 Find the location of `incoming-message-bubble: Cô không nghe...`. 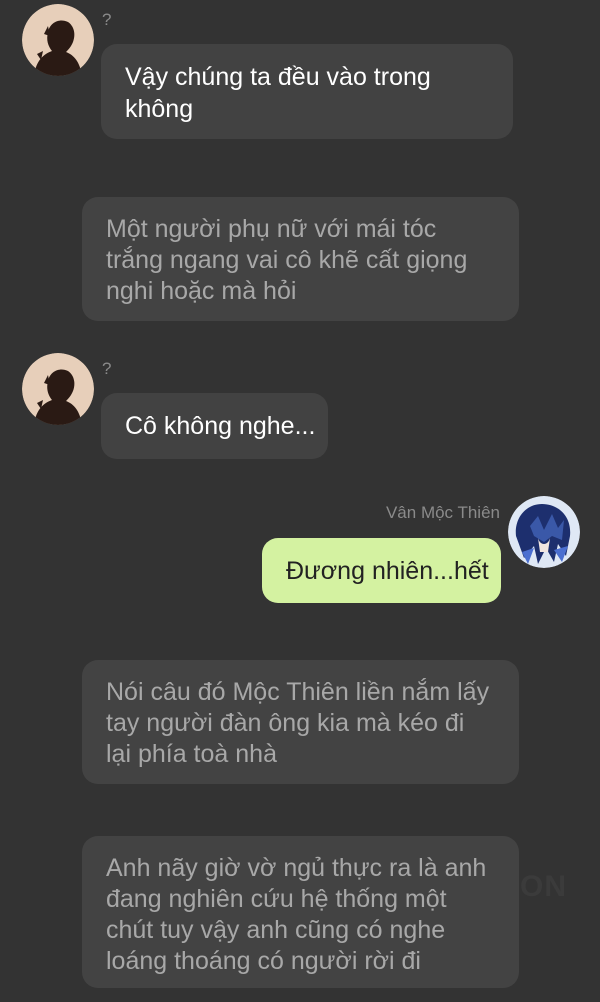

incoming-message-bubble: Cô không nghe... is located at coordinates (214, 426).